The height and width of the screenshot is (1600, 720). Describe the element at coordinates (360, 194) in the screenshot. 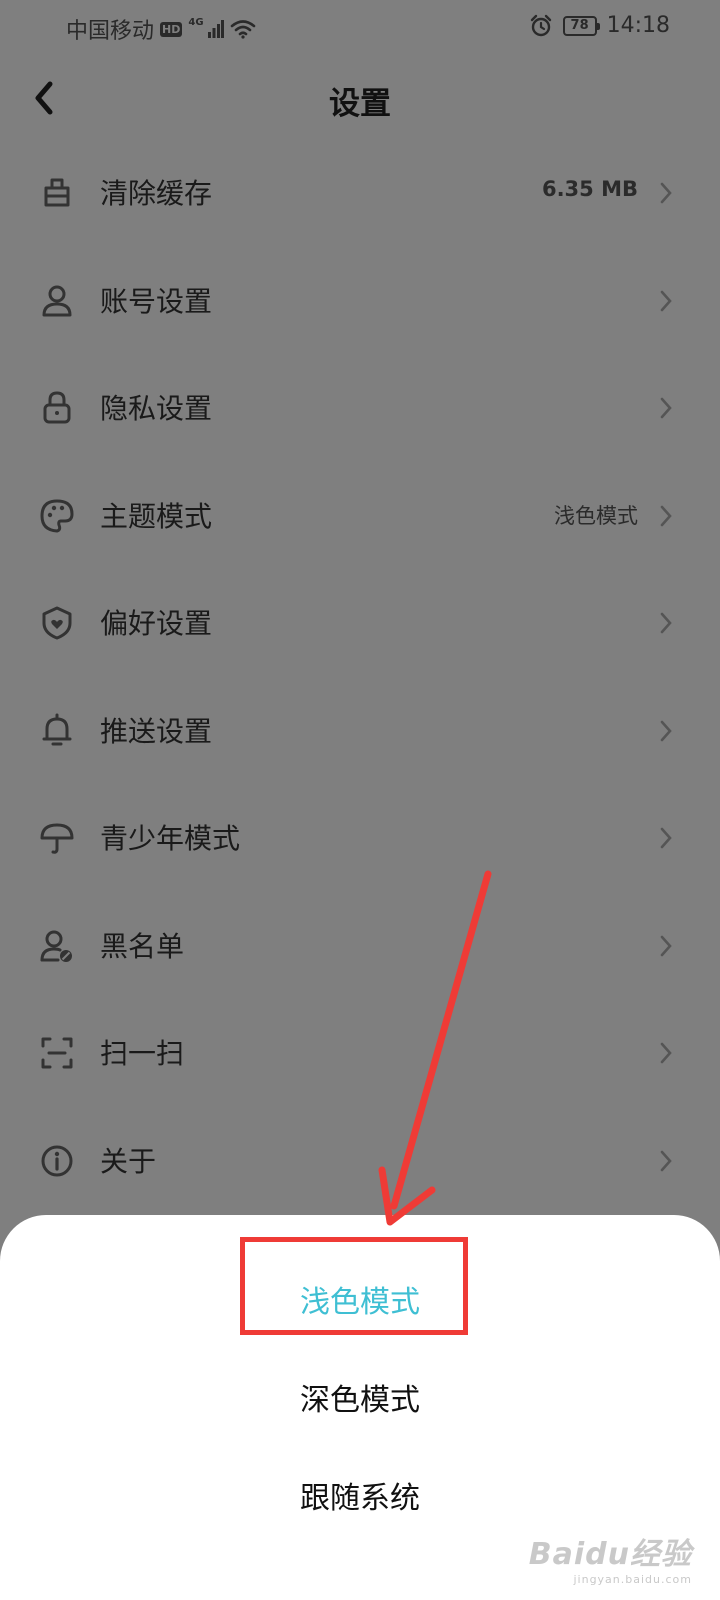

I see `settings-item-clear-cache: 清除缓存 6.35 MB` at that location.